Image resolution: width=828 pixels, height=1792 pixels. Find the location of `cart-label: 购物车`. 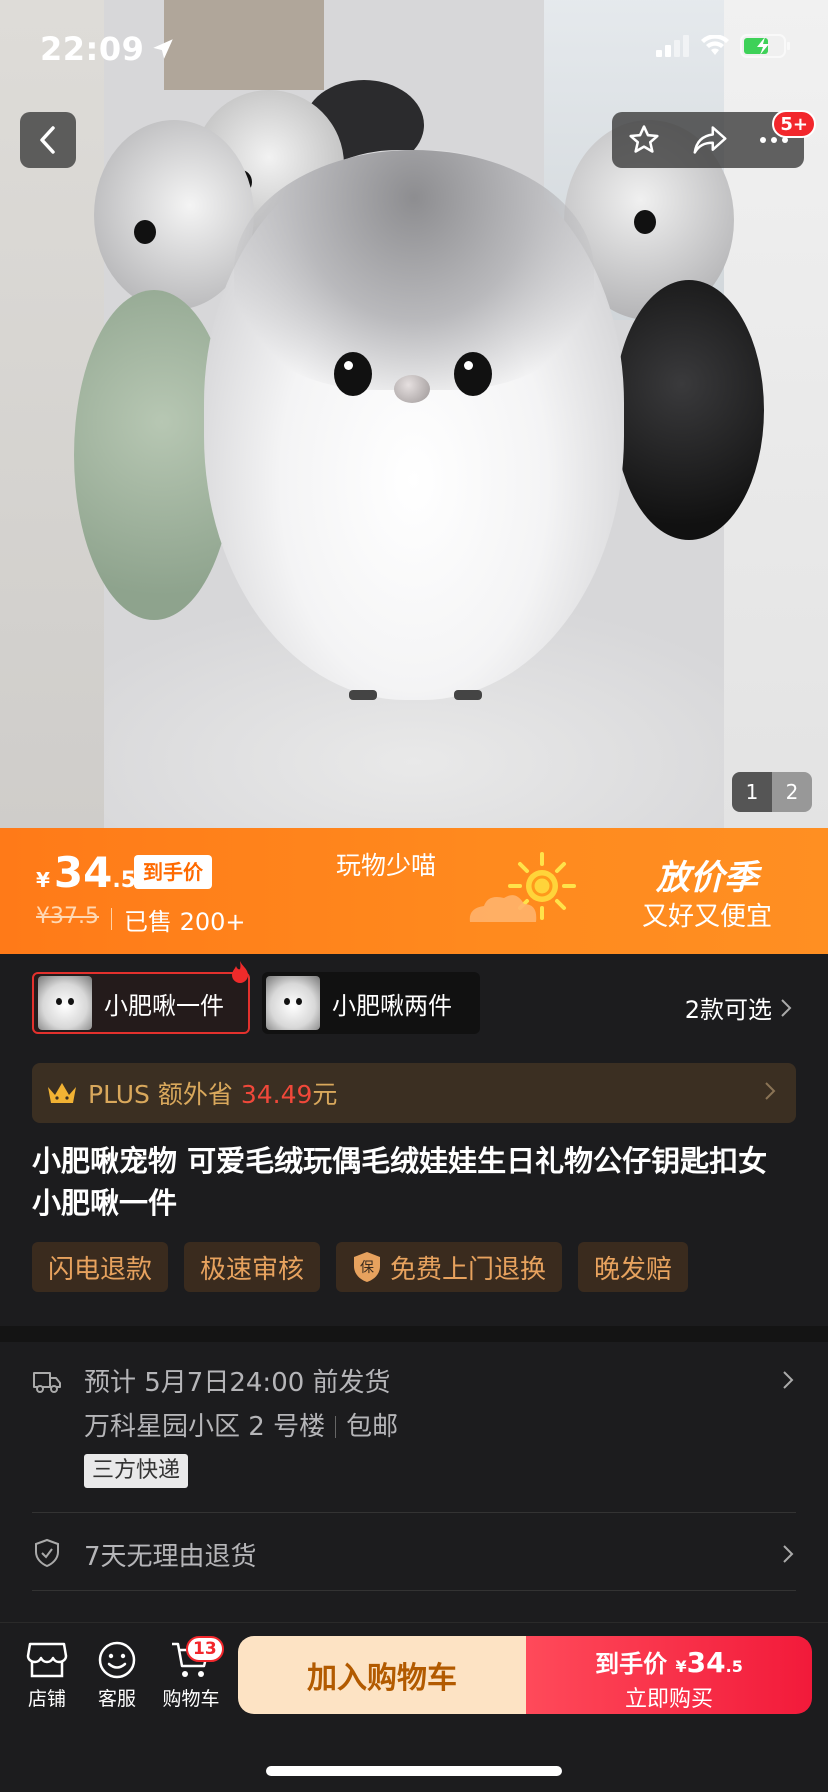

cart-label: 购物车 is located at coordinates (191, 1699).